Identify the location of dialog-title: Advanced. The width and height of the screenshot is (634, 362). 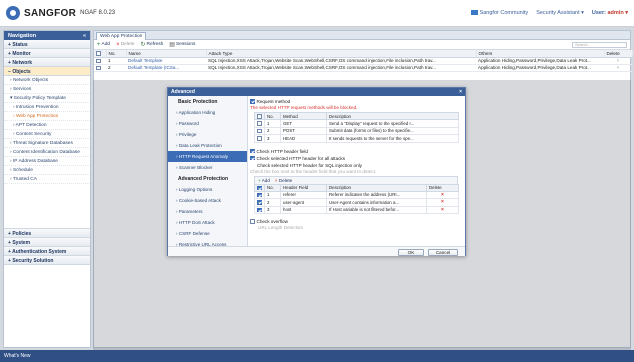
(183, 92).